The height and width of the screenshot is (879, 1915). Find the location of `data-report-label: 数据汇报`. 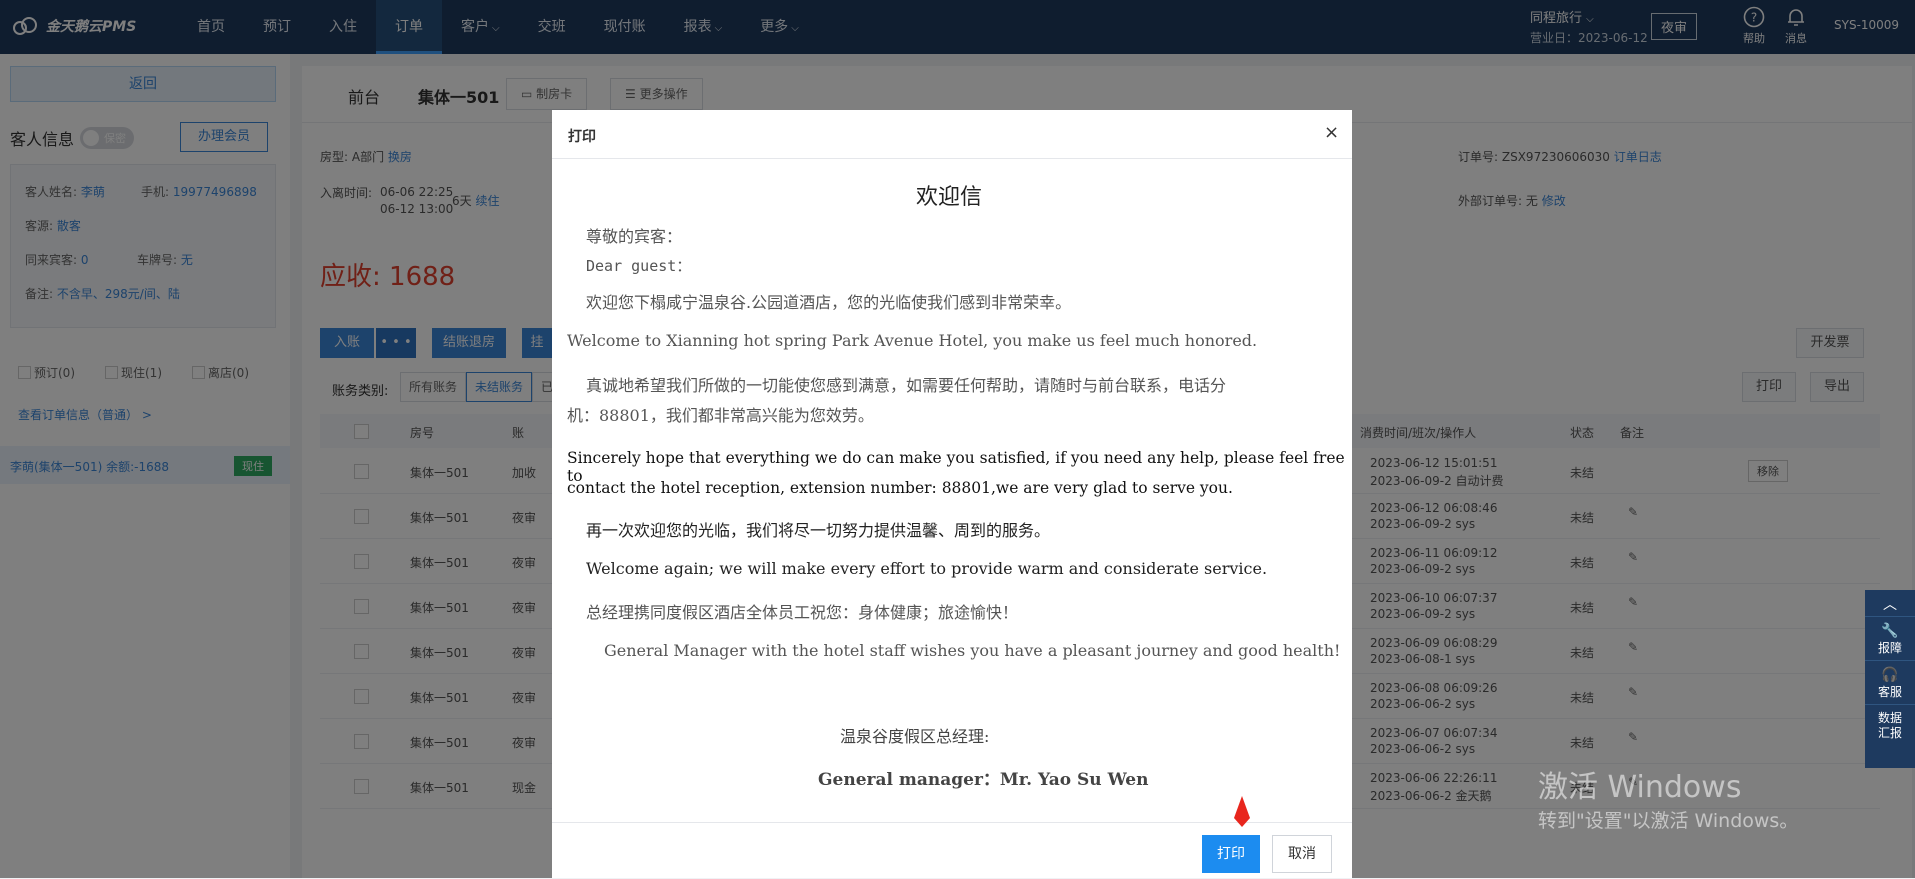

data-report-label: 数据汇报 is located at coordinates (1889, 725).